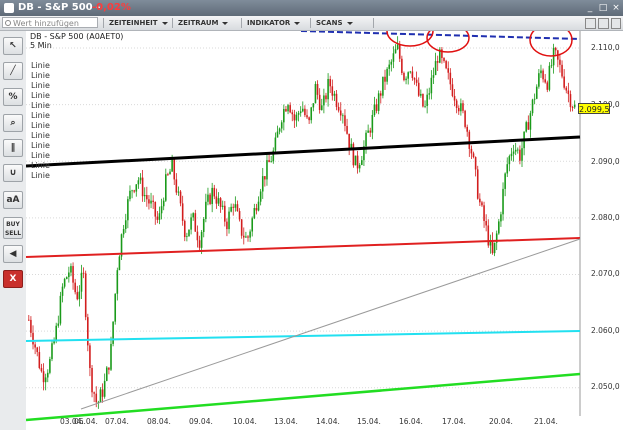  Describe the element at coordinates (117, 421) in the screenshot. I see `x-tick-label: 07.04.` at that location.